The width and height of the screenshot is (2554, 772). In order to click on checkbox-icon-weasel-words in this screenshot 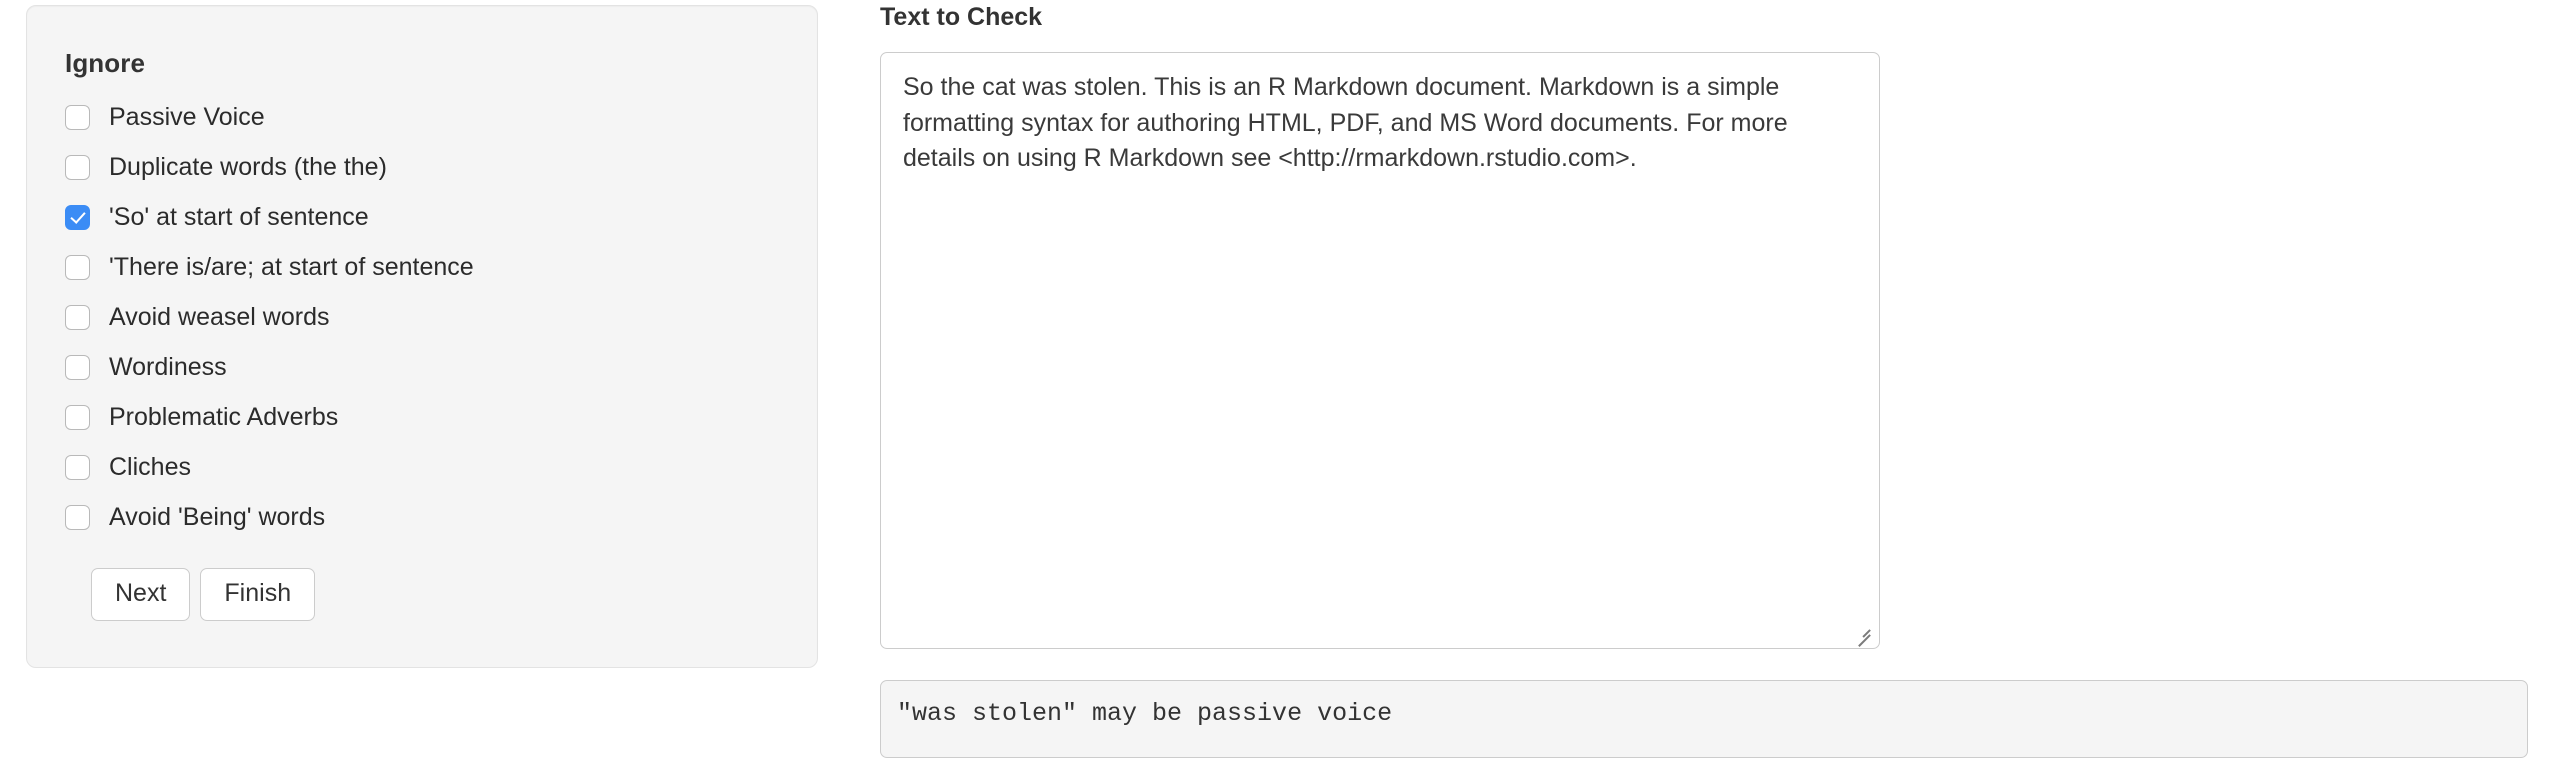, I will do `click(77, 317)`.